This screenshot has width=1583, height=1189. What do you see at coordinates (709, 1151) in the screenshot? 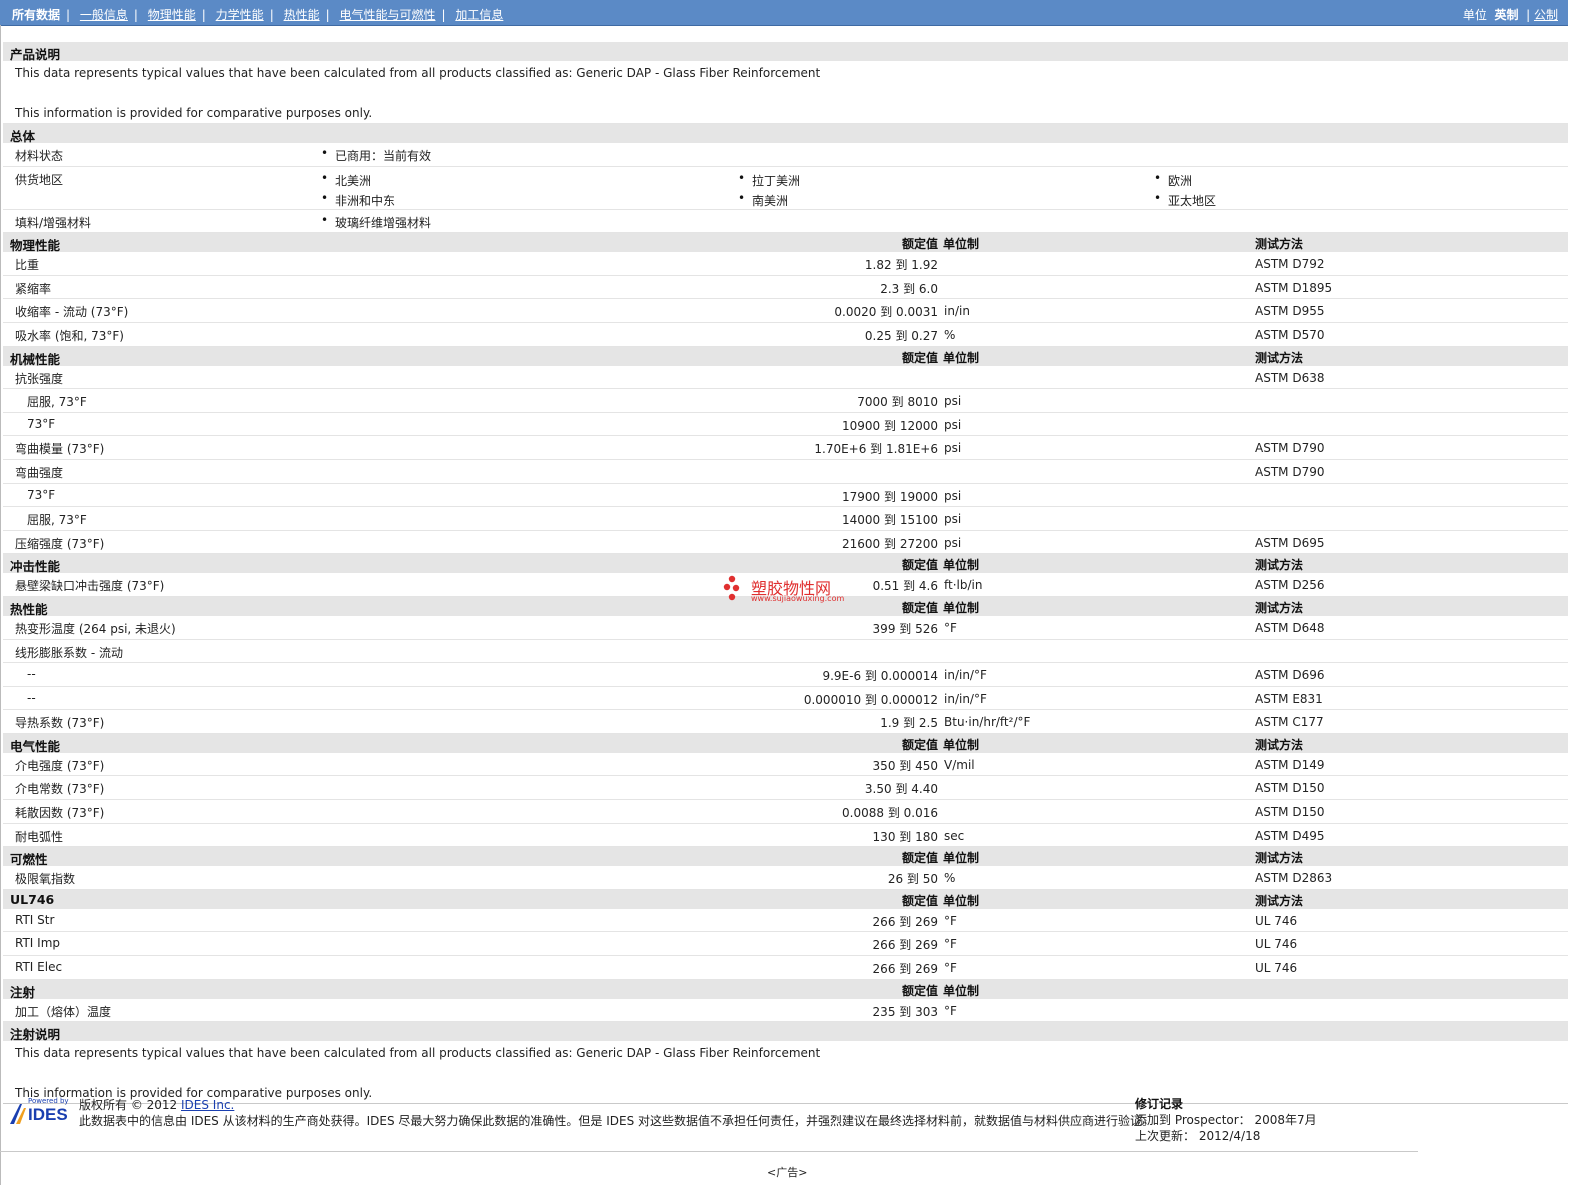
I see `footer-divider` at bounding box center [709, 1151].